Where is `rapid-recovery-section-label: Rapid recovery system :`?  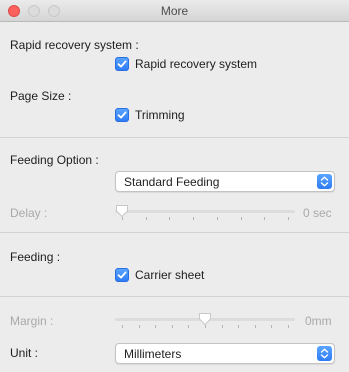
rapid-recovery-section-label: Rapid recovery system : is located at coordinates (74, 45).